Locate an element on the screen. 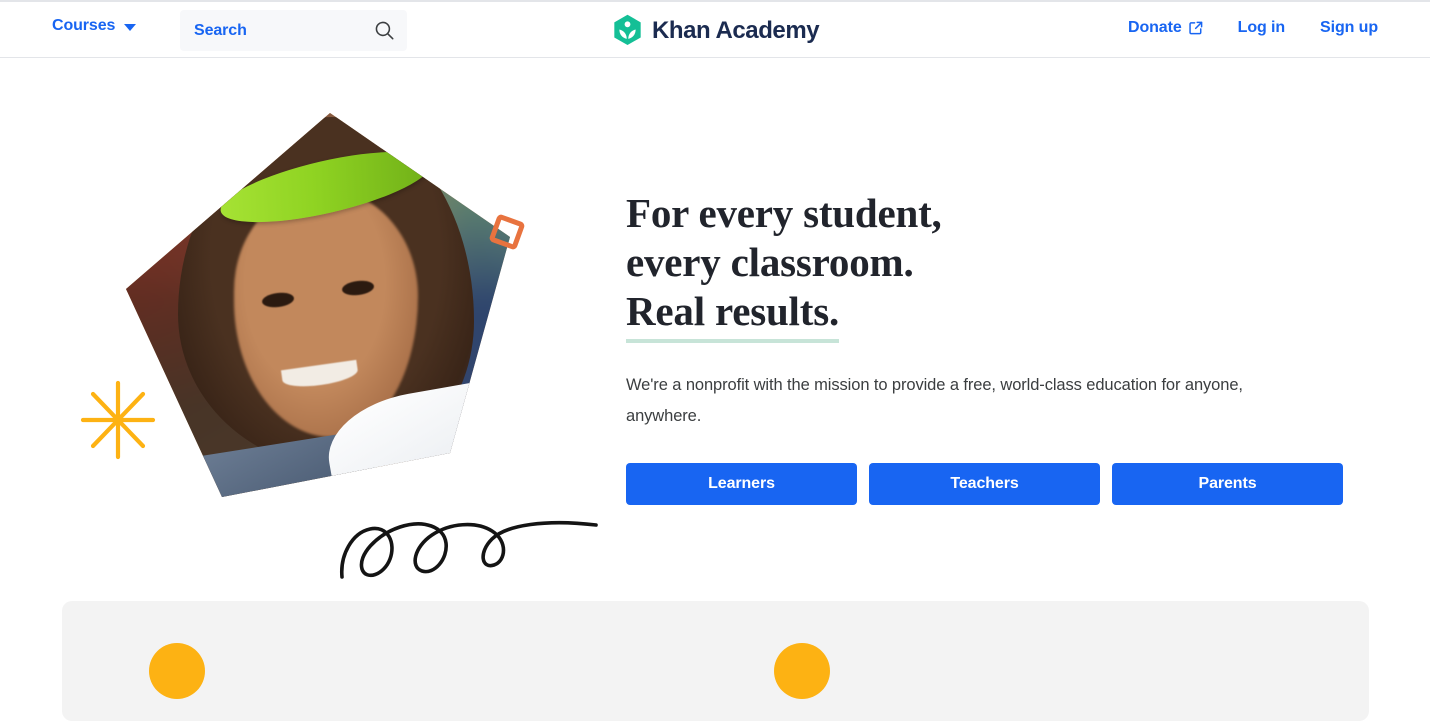 The width and height of the screenshot is (1430, 721). search-input is located at coordinates (279, 30).